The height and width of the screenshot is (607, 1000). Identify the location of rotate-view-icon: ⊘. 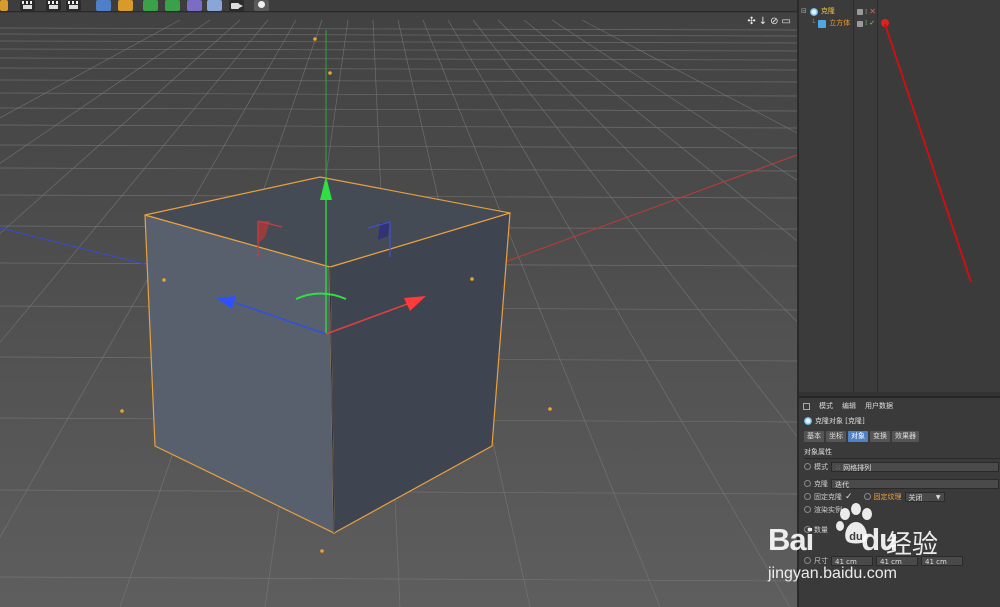
(774, 22).